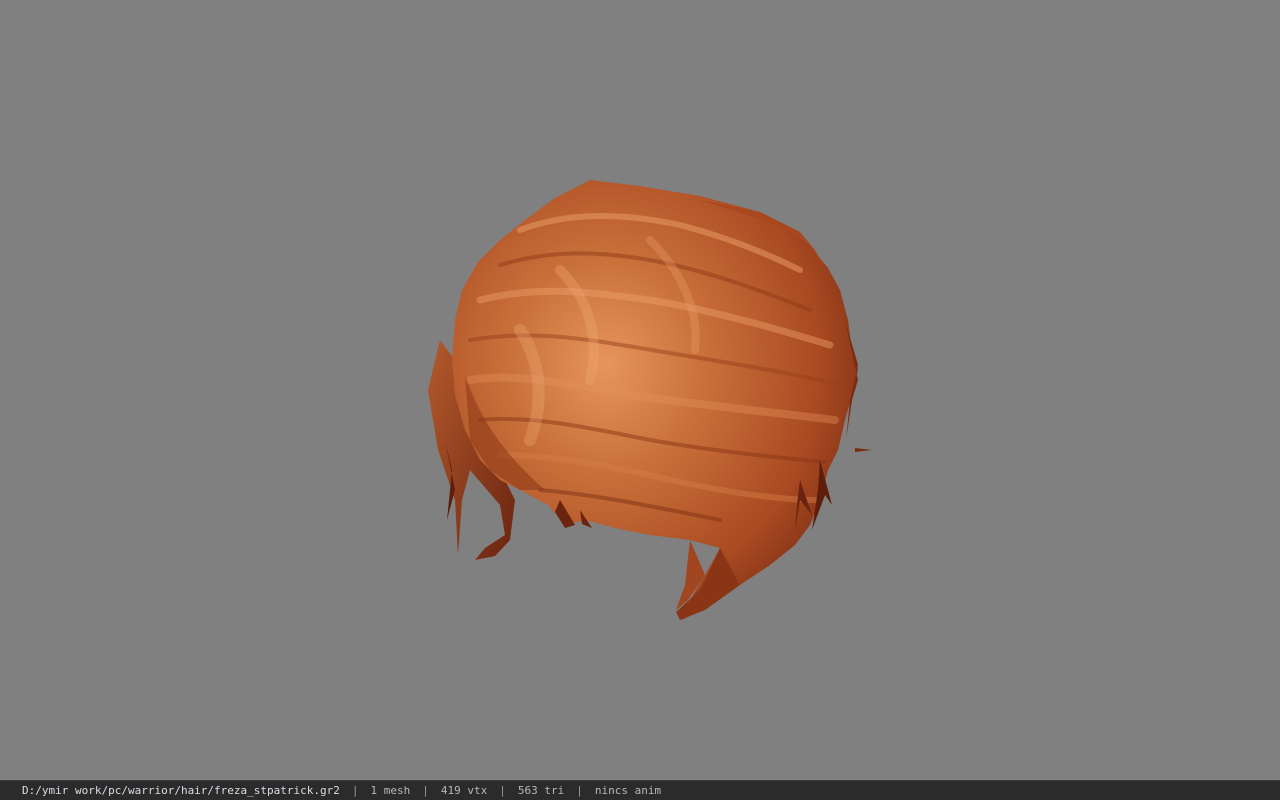  What do you see at coordinates (390, 790) in the screenshot?
I see `mesh-count: 1 mesh` at bounding box center [390, 790].